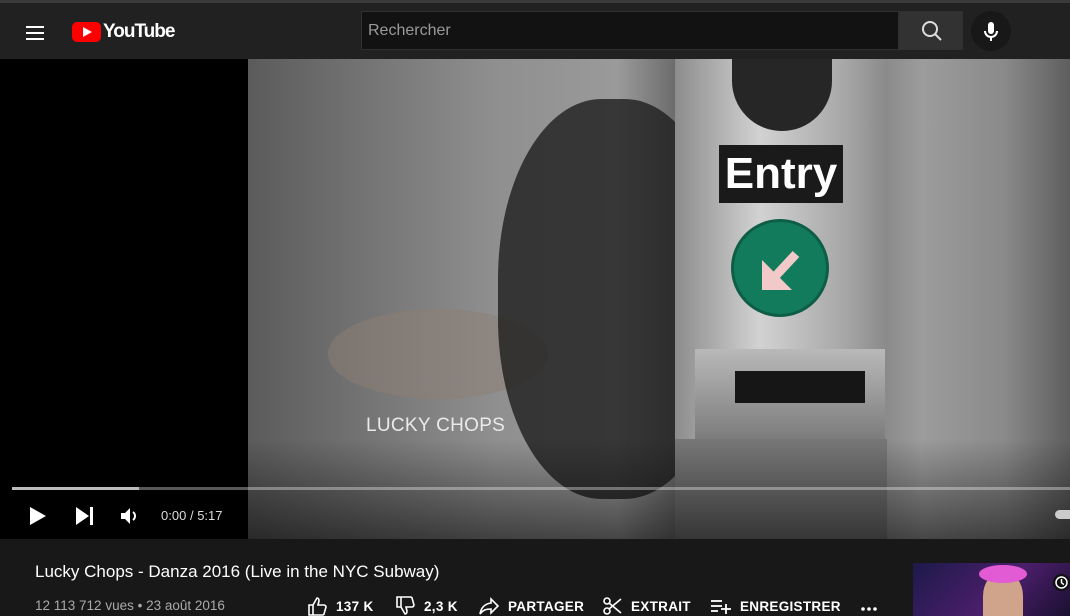 The image size is (1070, 616). Describe the element at coordinates (630, 30) in the screenshot. I see `search-input` at that location.